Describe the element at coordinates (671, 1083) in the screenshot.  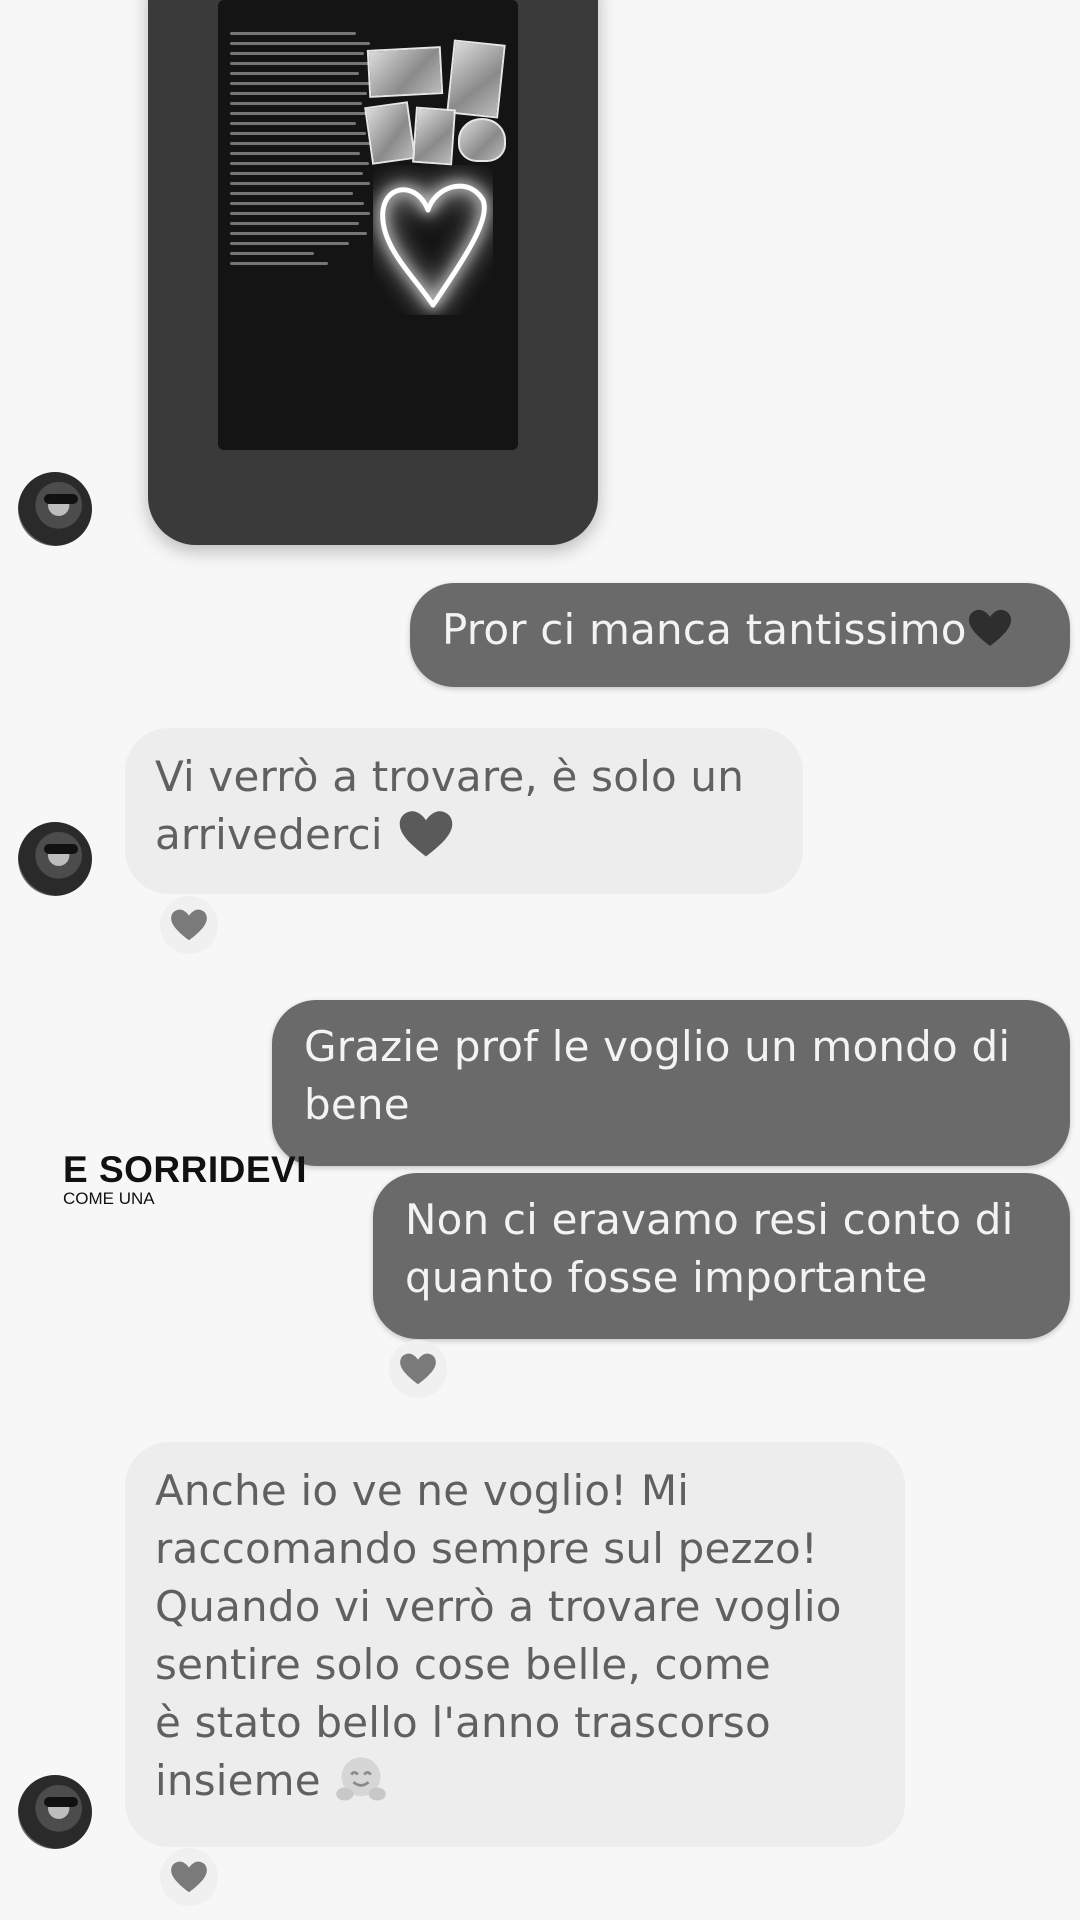
I see `message-bubble-outgoing: Grazie prof le voglio un mondo di bene` at that location.